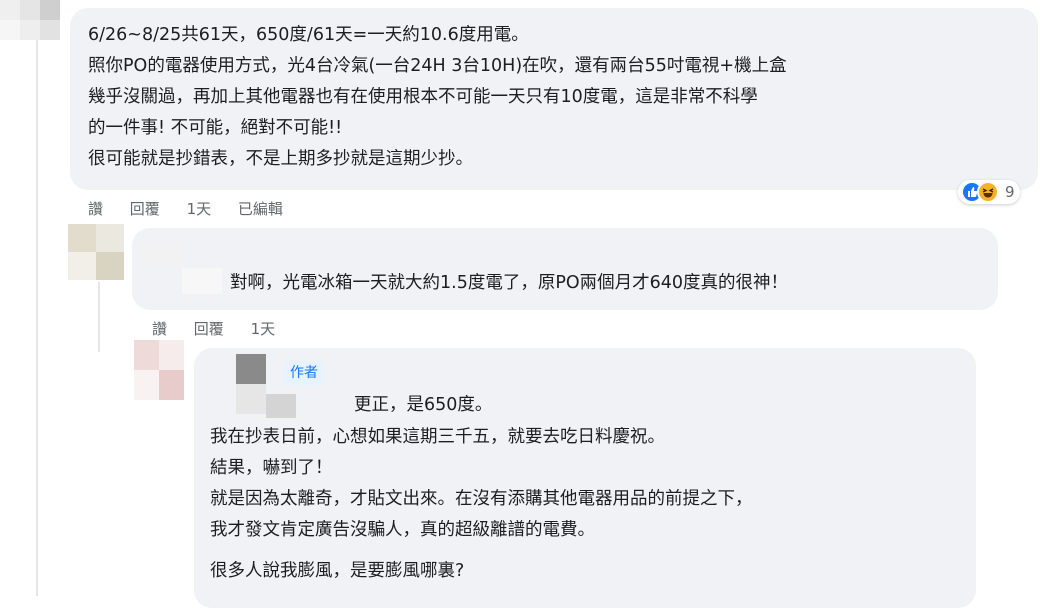 The width and height of the screenshot is (1060, 608). What do you see at coordinates (182, 268) in the screenshot?
I see `redacted-name` at bounding box center [182, 268].